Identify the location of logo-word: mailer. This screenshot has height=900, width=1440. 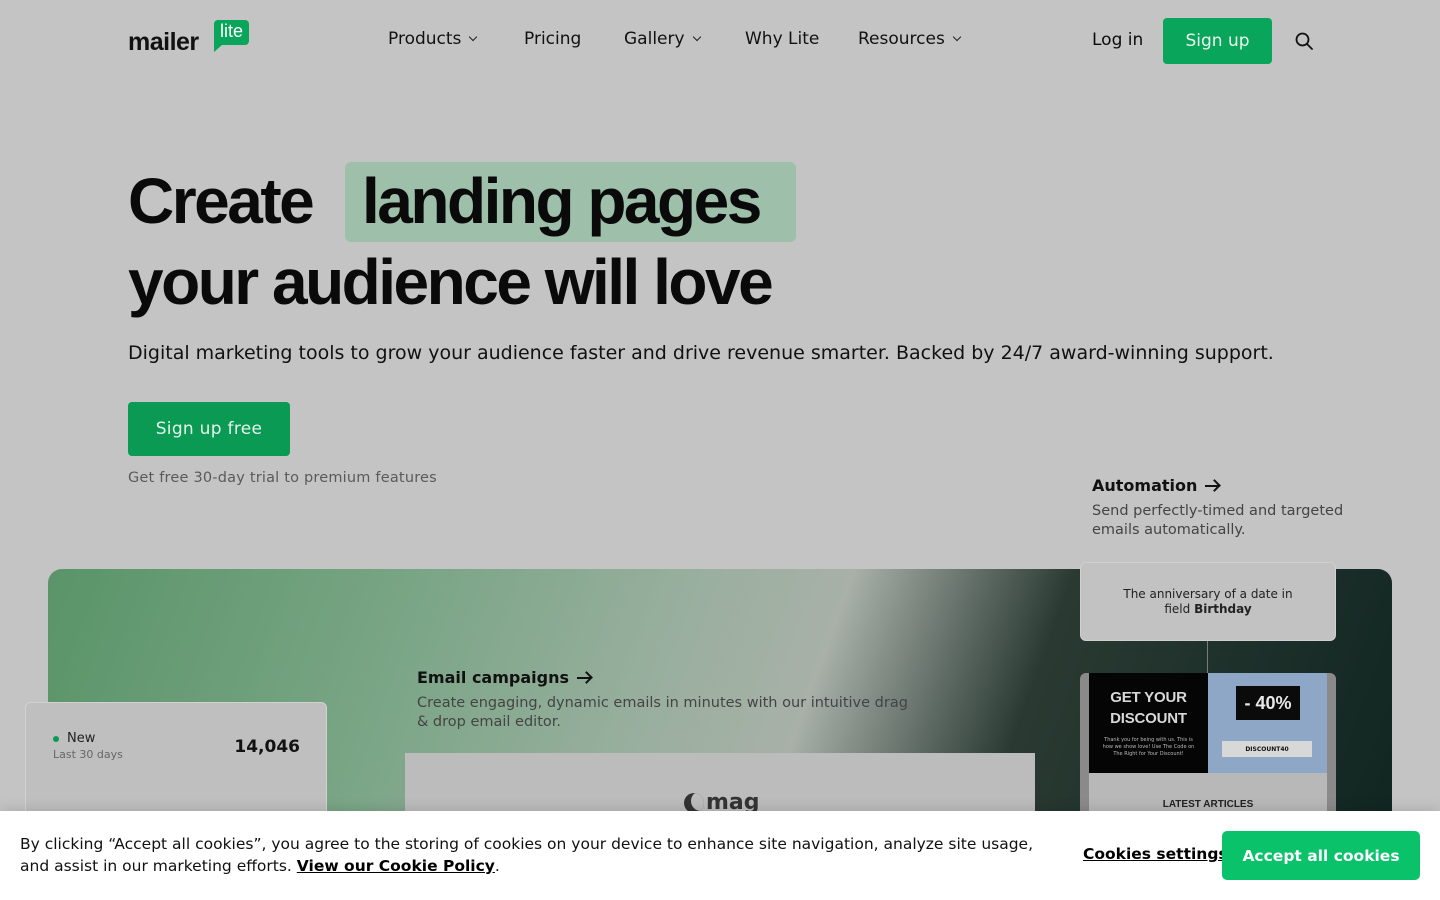
(163, 42).